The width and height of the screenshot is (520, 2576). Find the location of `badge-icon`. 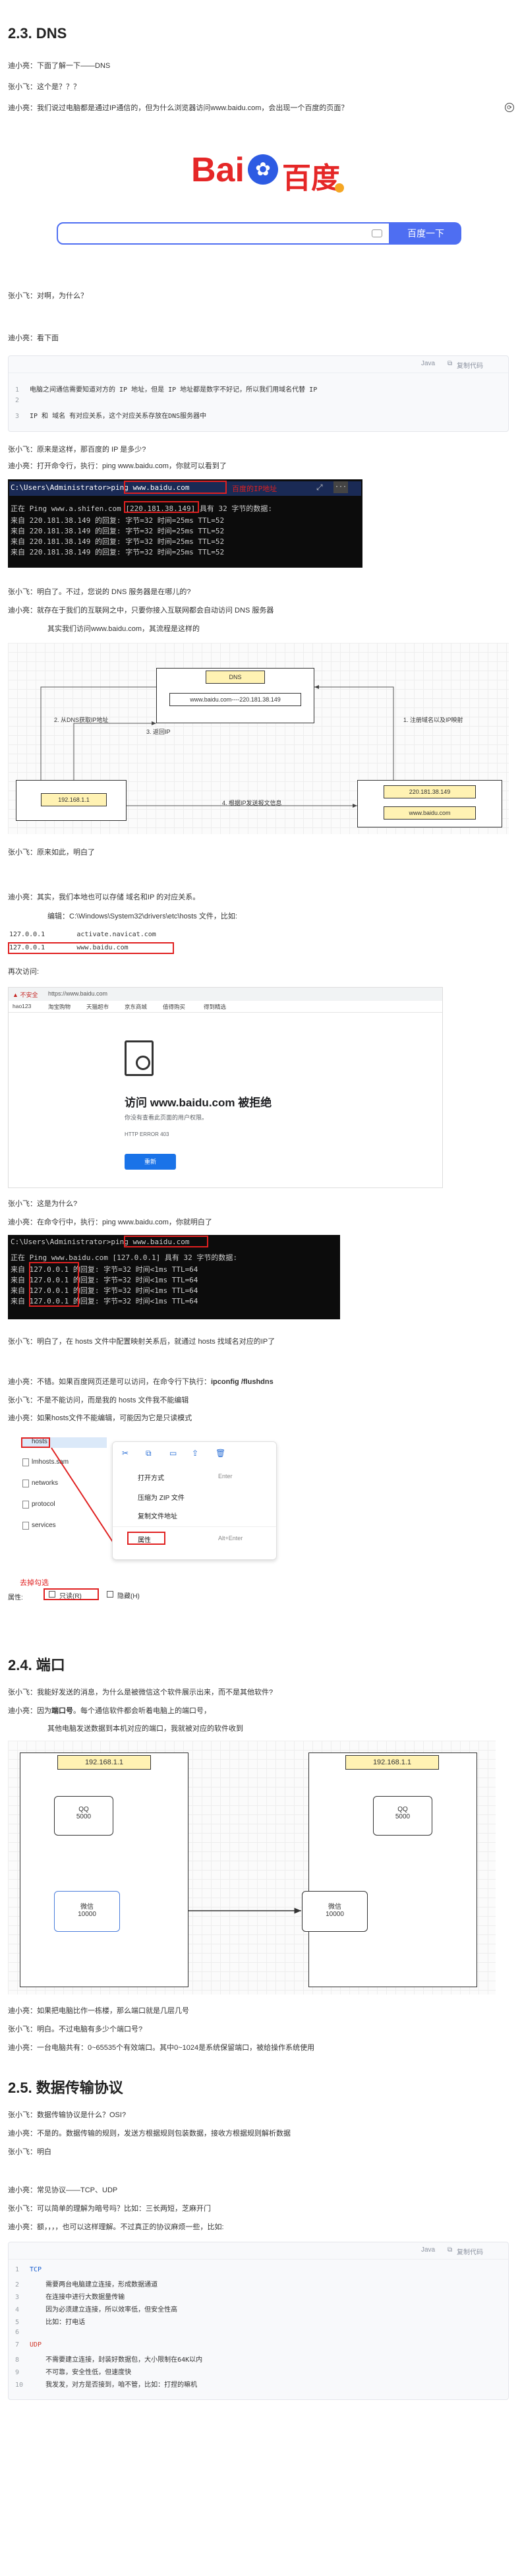

badge-icon is located at coordinates (339, 188).